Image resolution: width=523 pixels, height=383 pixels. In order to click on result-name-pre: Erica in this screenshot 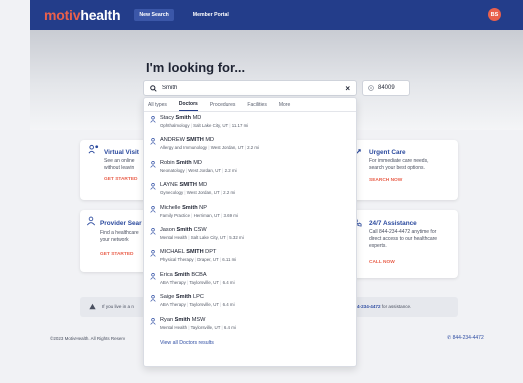, I will do `click(167, 274)`.